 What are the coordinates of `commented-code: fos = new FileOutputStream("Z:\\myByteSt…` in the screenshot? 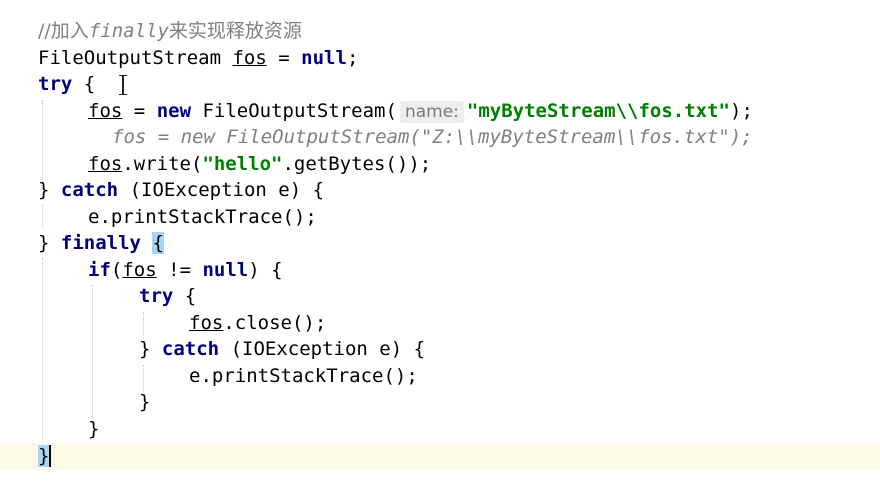 It's located at (432, 137).